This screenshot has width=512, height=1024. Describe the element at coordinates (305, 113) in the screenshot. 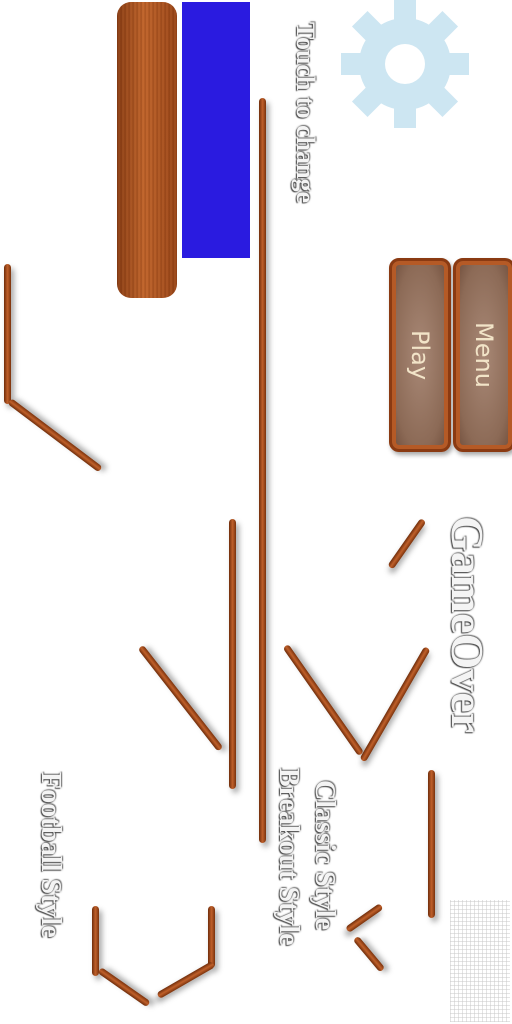

I see `touch-to-change-label: Touch to change` at that location.